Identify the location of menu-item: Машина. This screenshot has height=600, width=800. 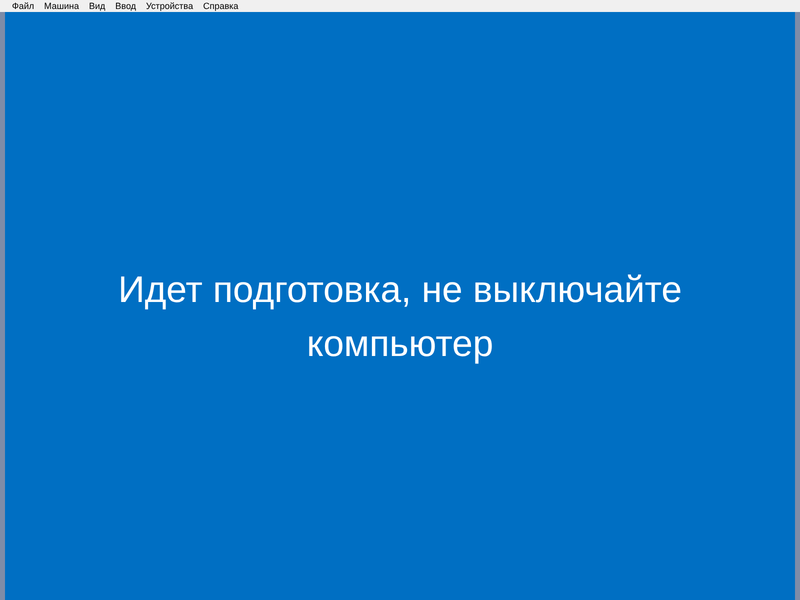
(61, 6).